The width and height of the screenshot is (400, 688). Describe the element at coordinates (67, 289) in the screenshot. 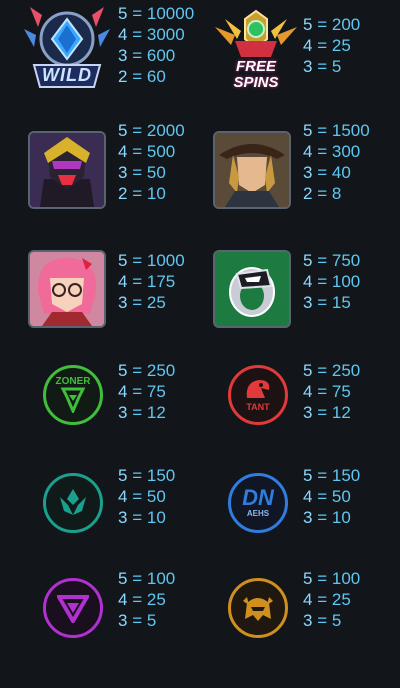

I see `pink-hair-girl-portrait-icon` at that location.